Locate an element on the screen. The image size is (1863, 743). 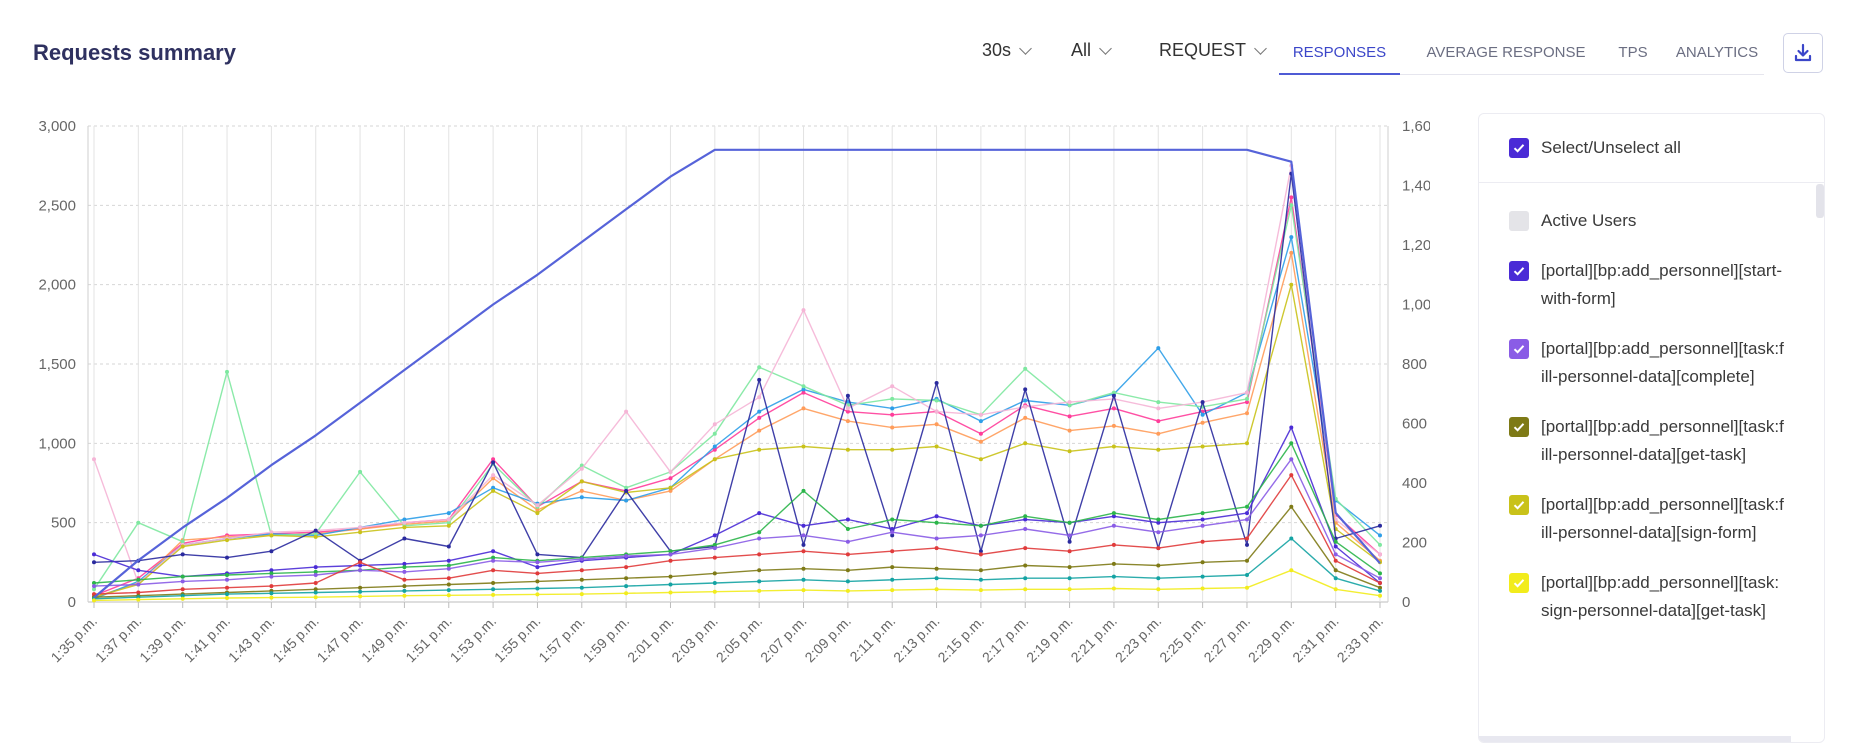
type-dropdown-value: REQUEST is located at coordinates (1203, 50).